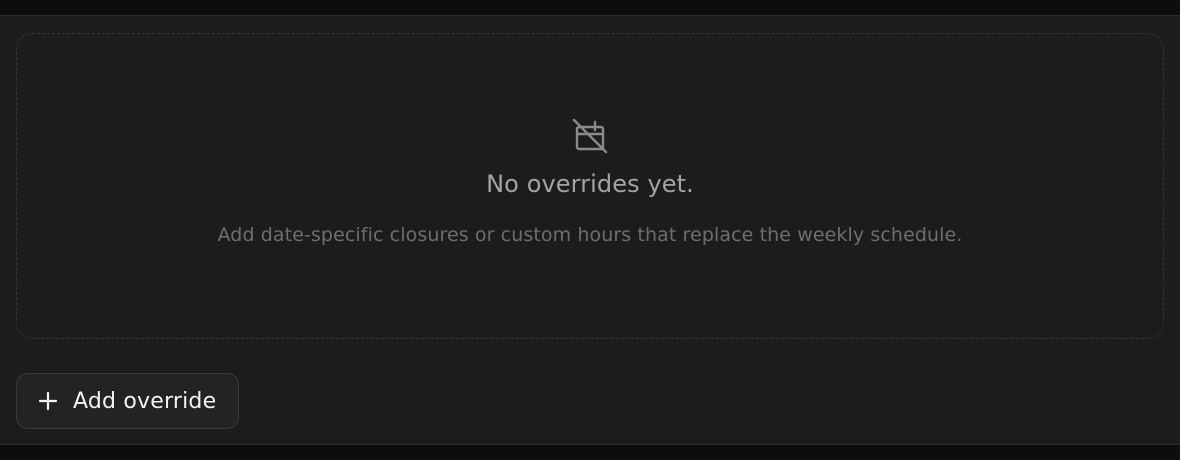  What do you see at coordinates (145, 401) in the screenshot?
I see `add-override-label: Add override` at bounding box center [145, 401].